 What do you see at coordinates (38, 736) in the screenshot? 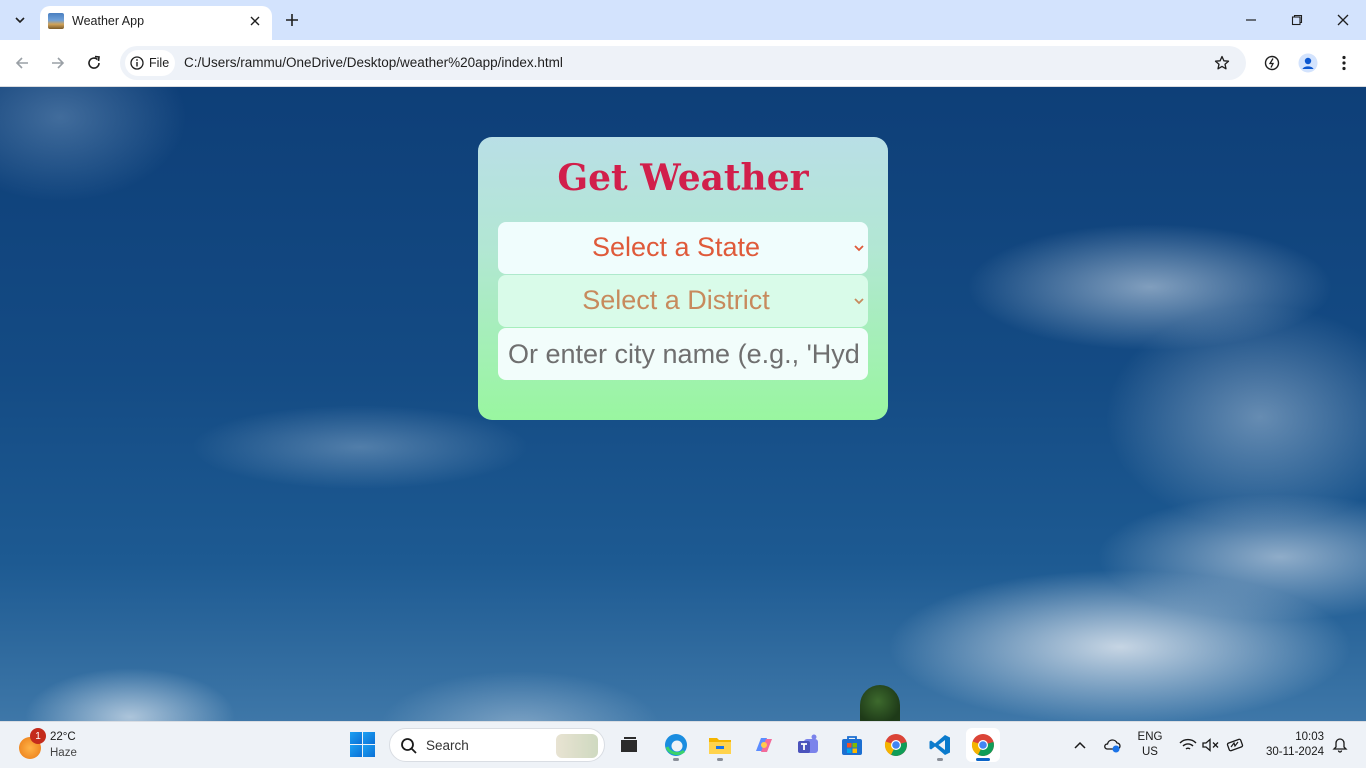
I see `notification-badge: 1` at bounding box center [38, 736].